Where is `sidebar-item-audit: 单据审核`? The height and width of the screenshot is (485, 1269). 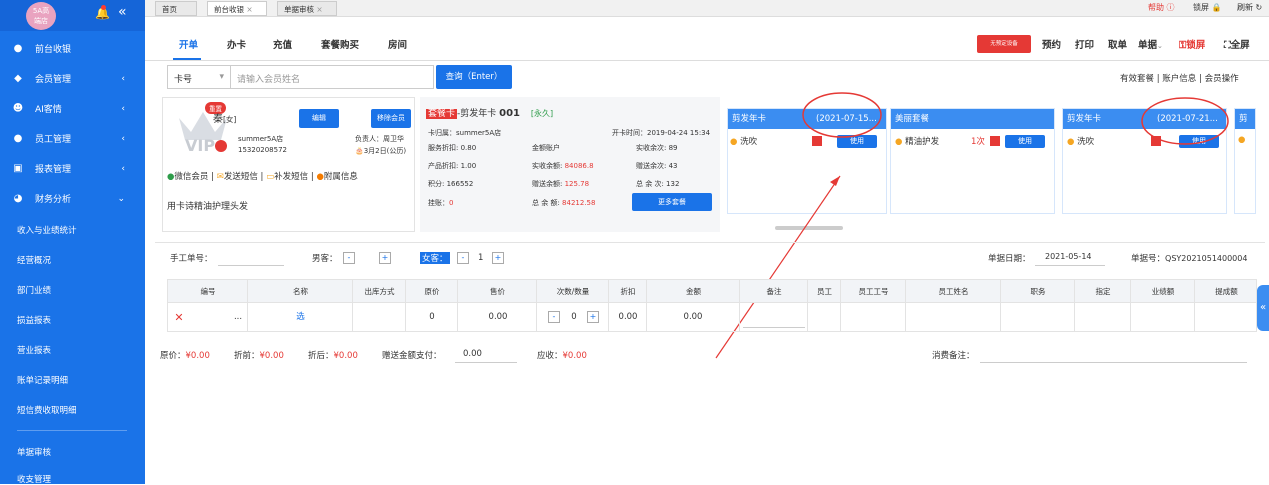
sidebar-item-audit: 单据审核 is located at coordinates (34, 452).